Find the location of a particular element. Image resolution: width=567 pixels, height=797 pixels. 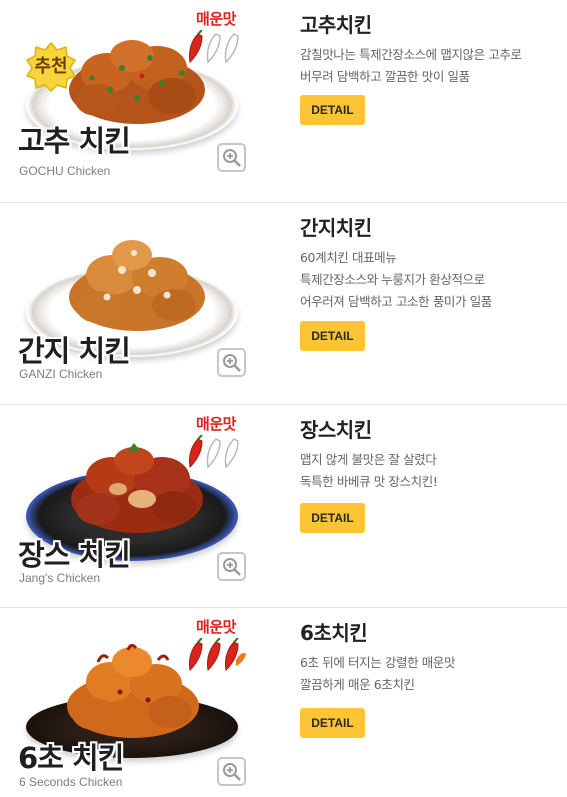

menu-description: 맵지 않게 불맛은 잘 살렸다 독특한 바베큐 맛 장스치킨! is located at coordinates (431, 471).